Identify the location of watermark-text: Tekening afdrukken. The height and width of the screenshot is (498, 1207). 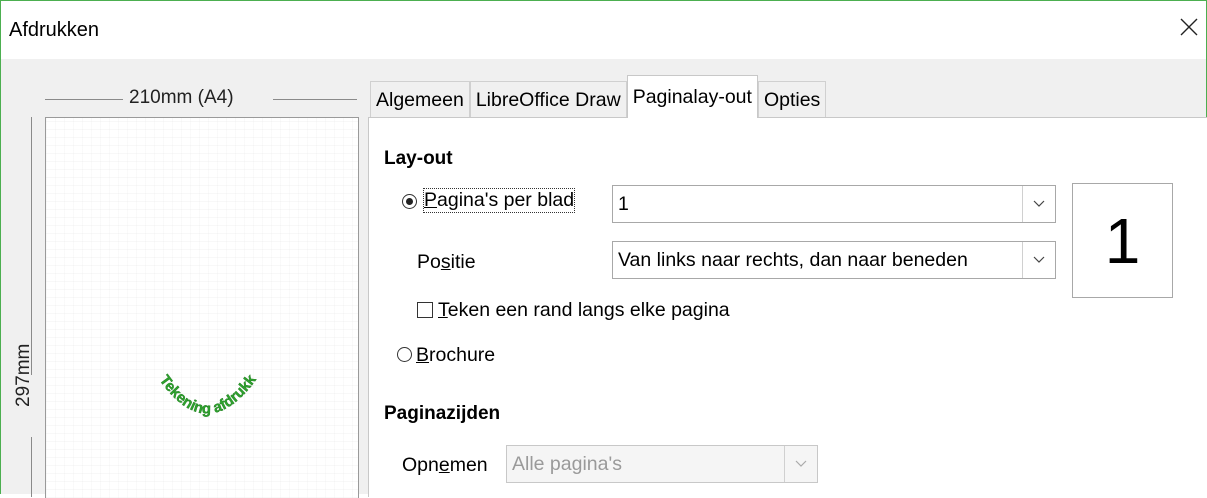
(153, 268).